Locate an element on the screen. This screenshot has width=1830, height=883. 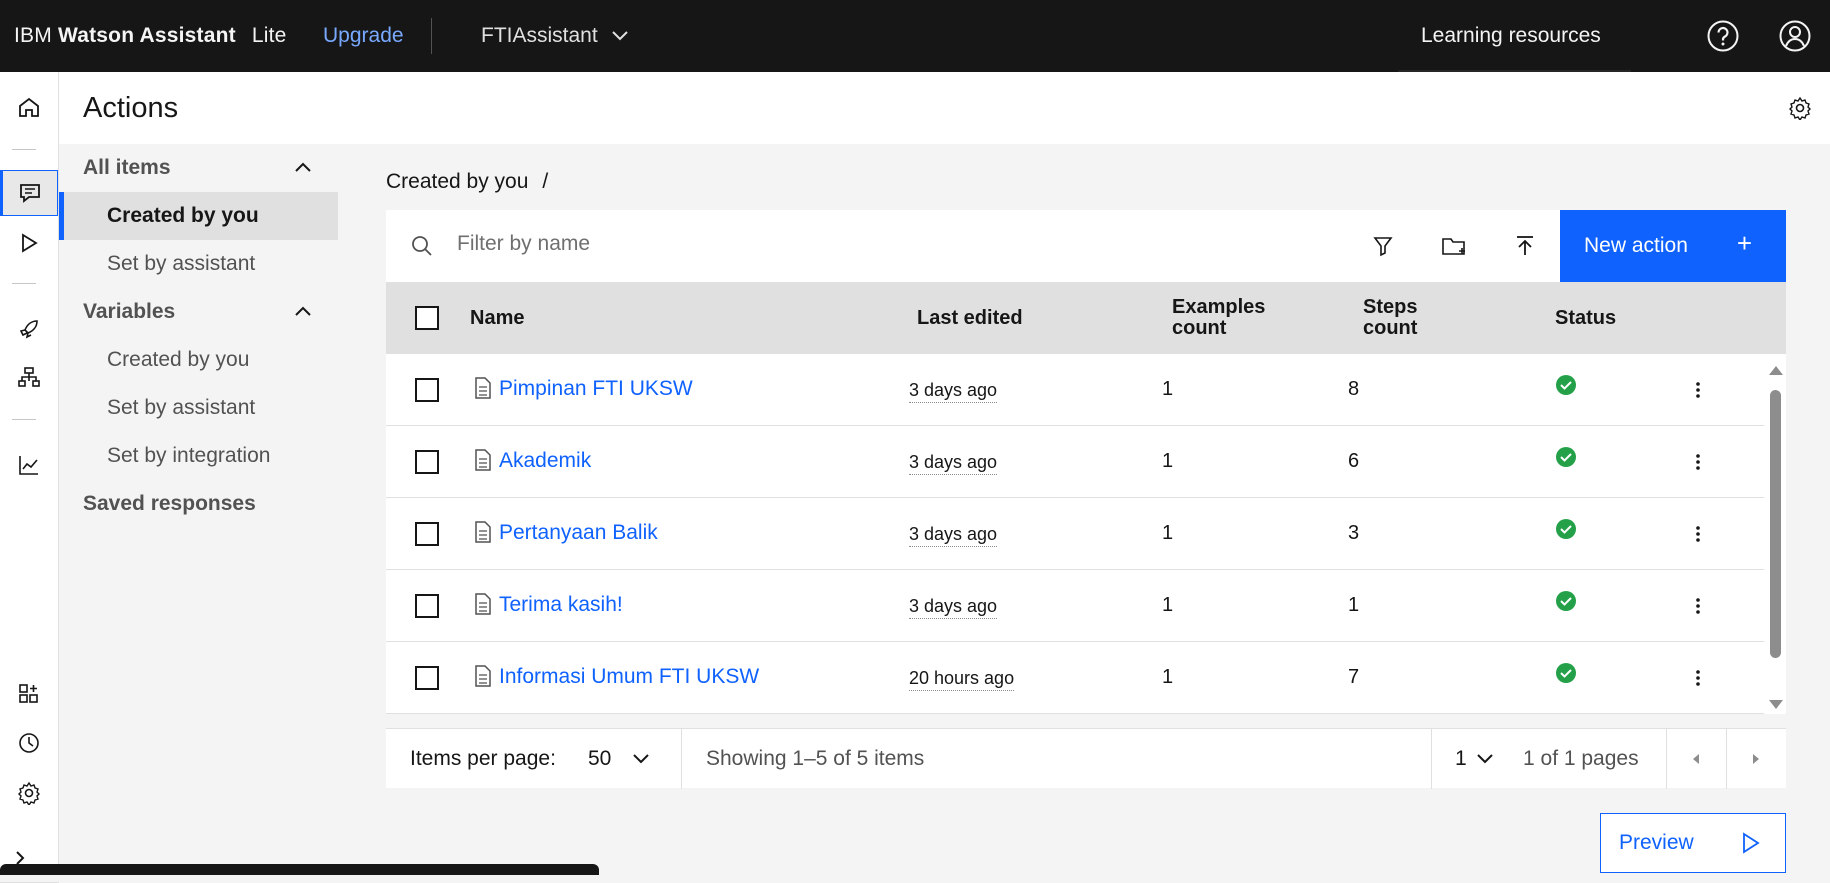
nav-group-label: All items is located at coordinates (127, 167).